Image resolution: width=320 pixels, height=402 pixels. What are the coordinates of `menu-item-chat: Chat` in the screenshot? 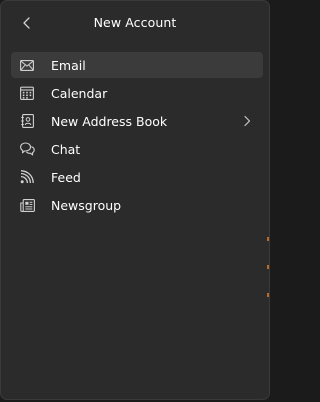 It's located at (137, 149).